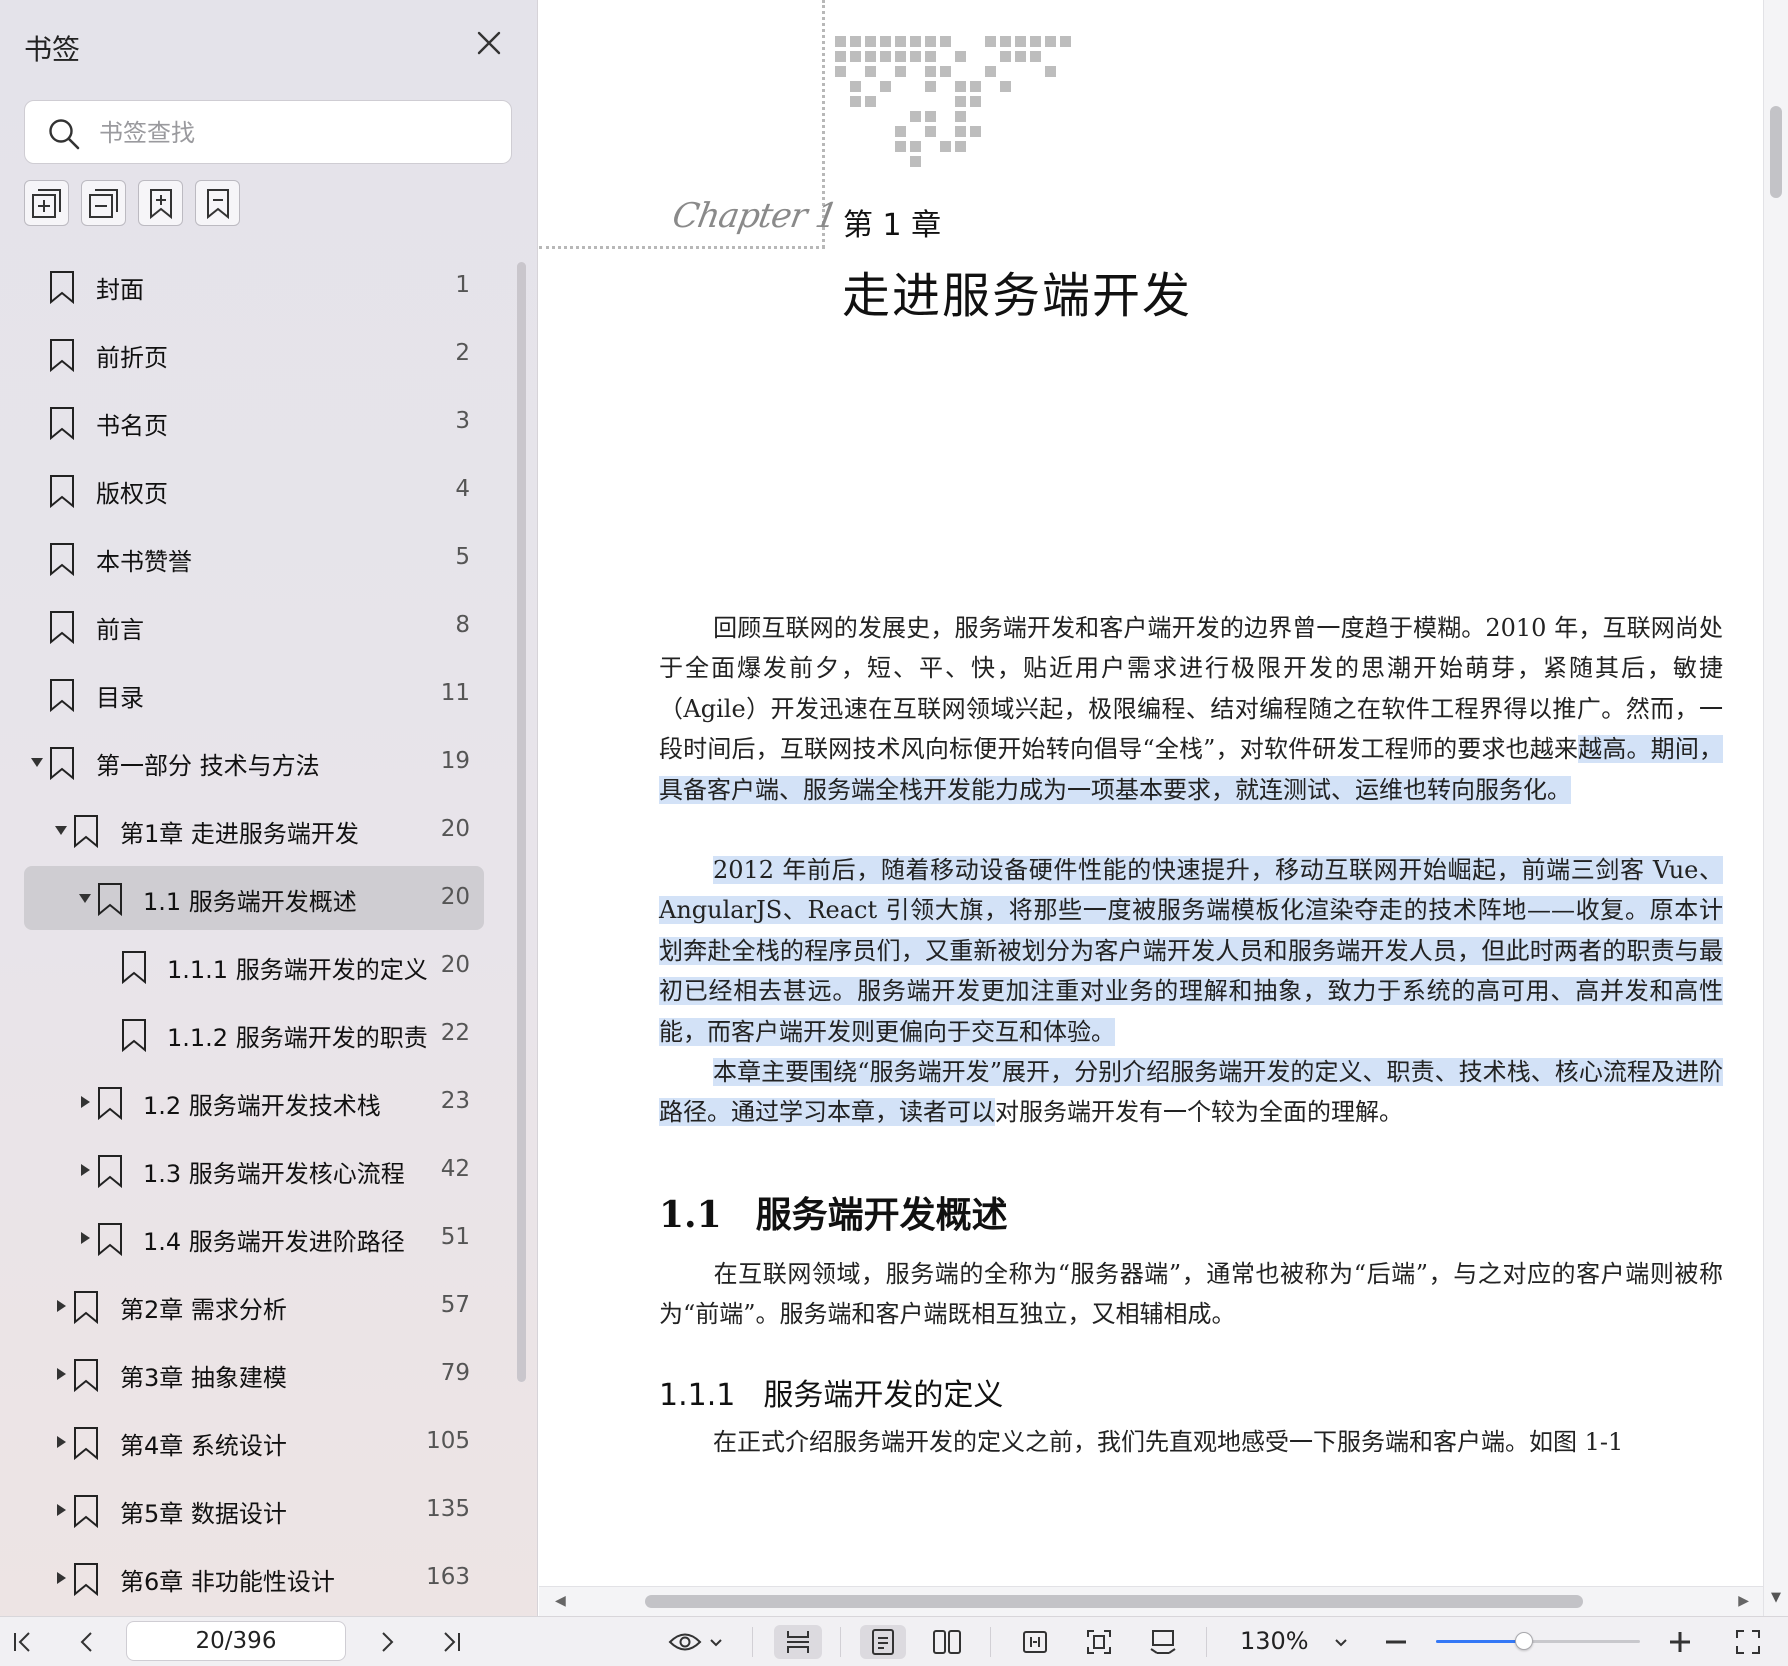 The image size is (1788, 1666). What do you see at coordinates (883, 1642) in the screenshot?
I see `single-page-button` at bounding box center [883, 1642].